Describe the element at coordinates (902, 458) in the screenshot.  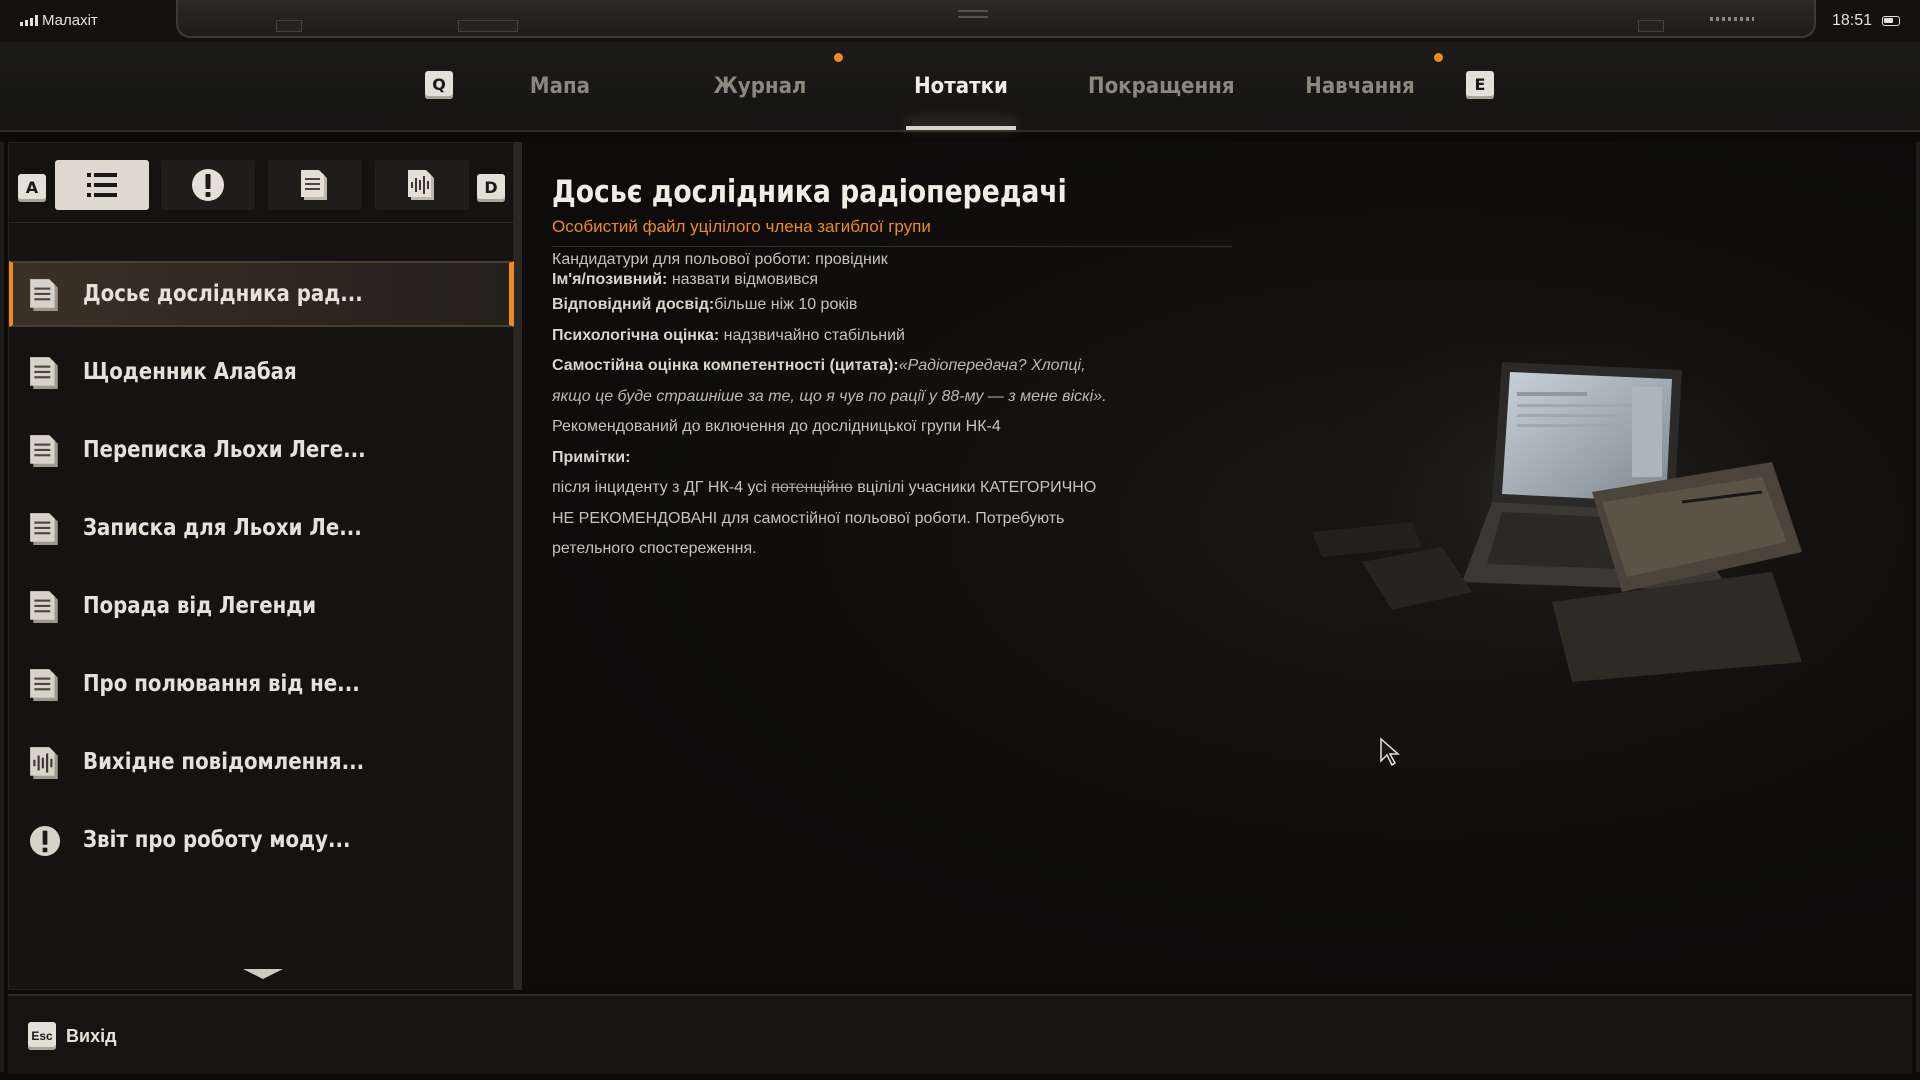
I see `notes-heading-line: Примітки:` at that location.